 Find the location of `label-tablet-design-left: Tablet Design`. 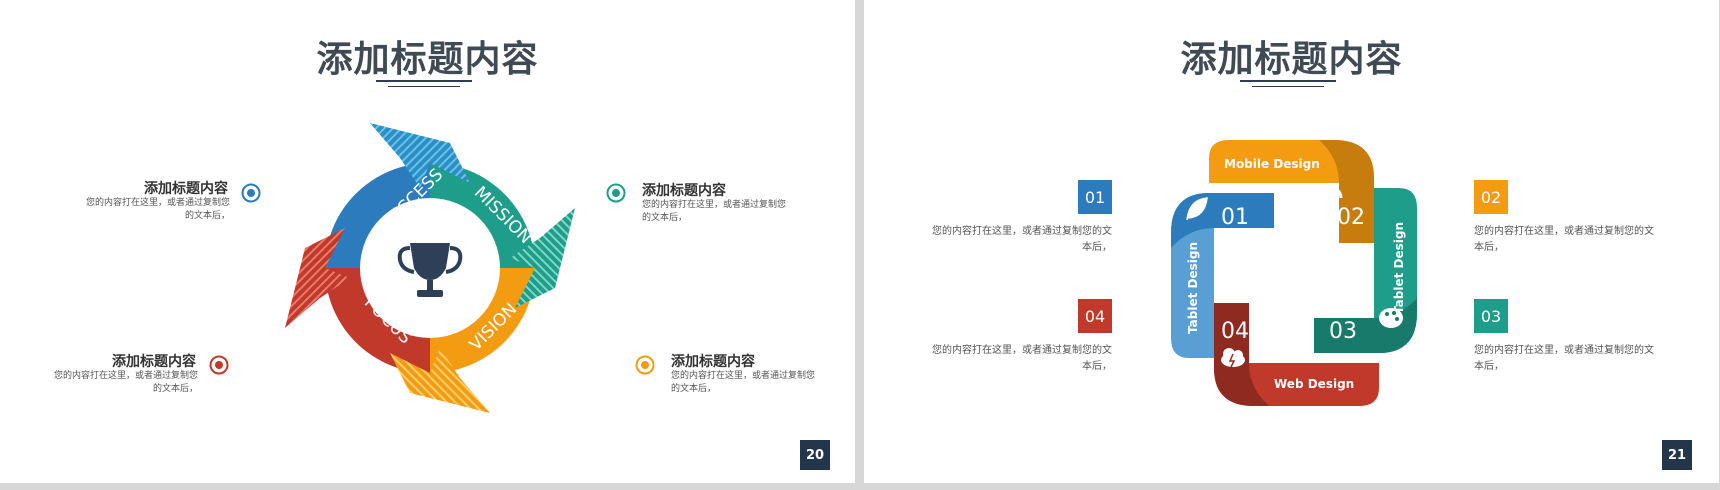

label-tablet-design-left: Tablet Design is located at coordinates (1193, 288).